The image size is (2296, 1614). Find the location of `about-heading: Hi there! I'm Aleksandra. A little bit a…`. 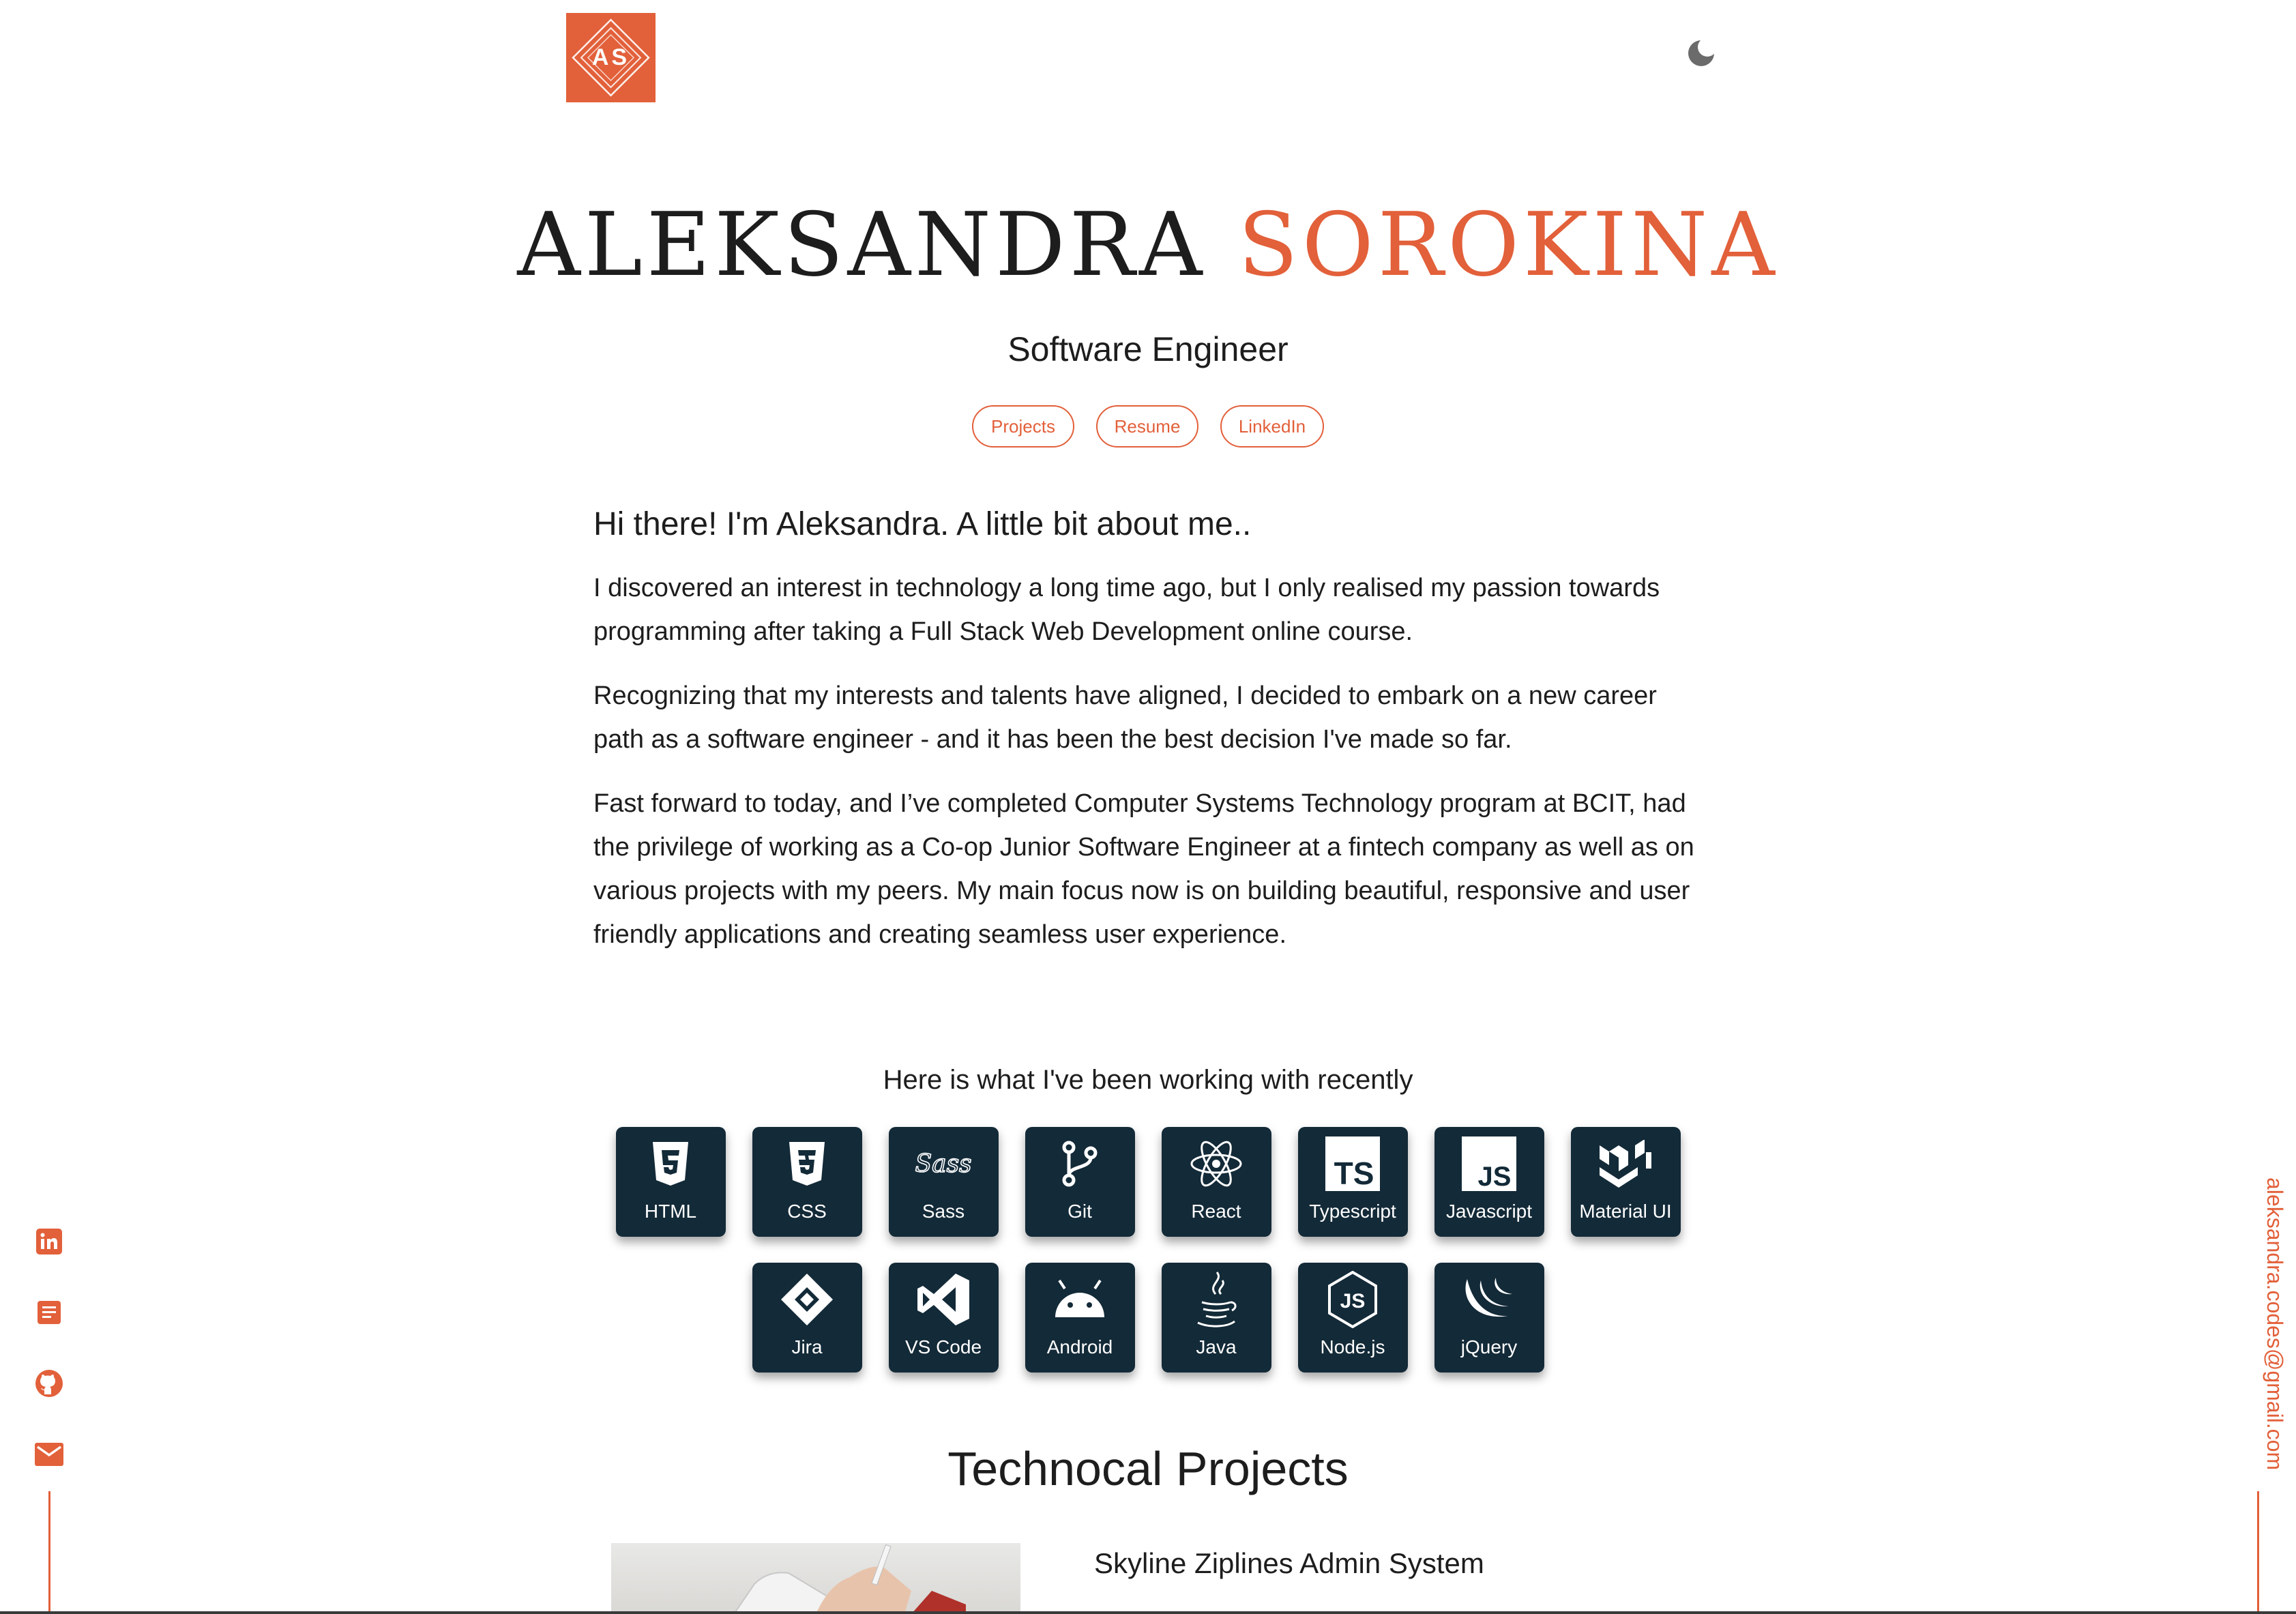

about-heading: Hi there! I'm Aleksandra. A little bit a… is located at coordinates (922, 524).